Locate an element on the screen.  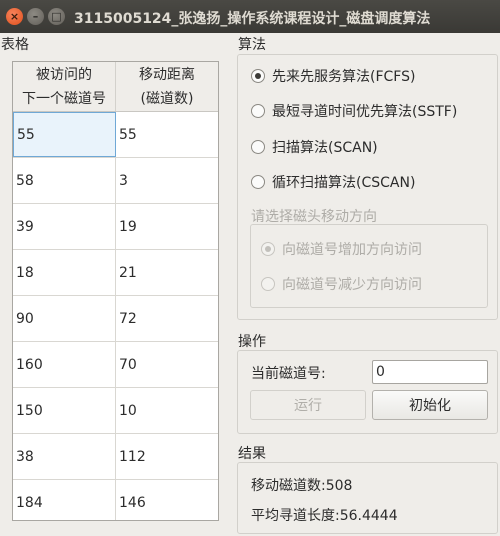
current-track-label: 当前磁道号: is located at coordinates (288, 374).